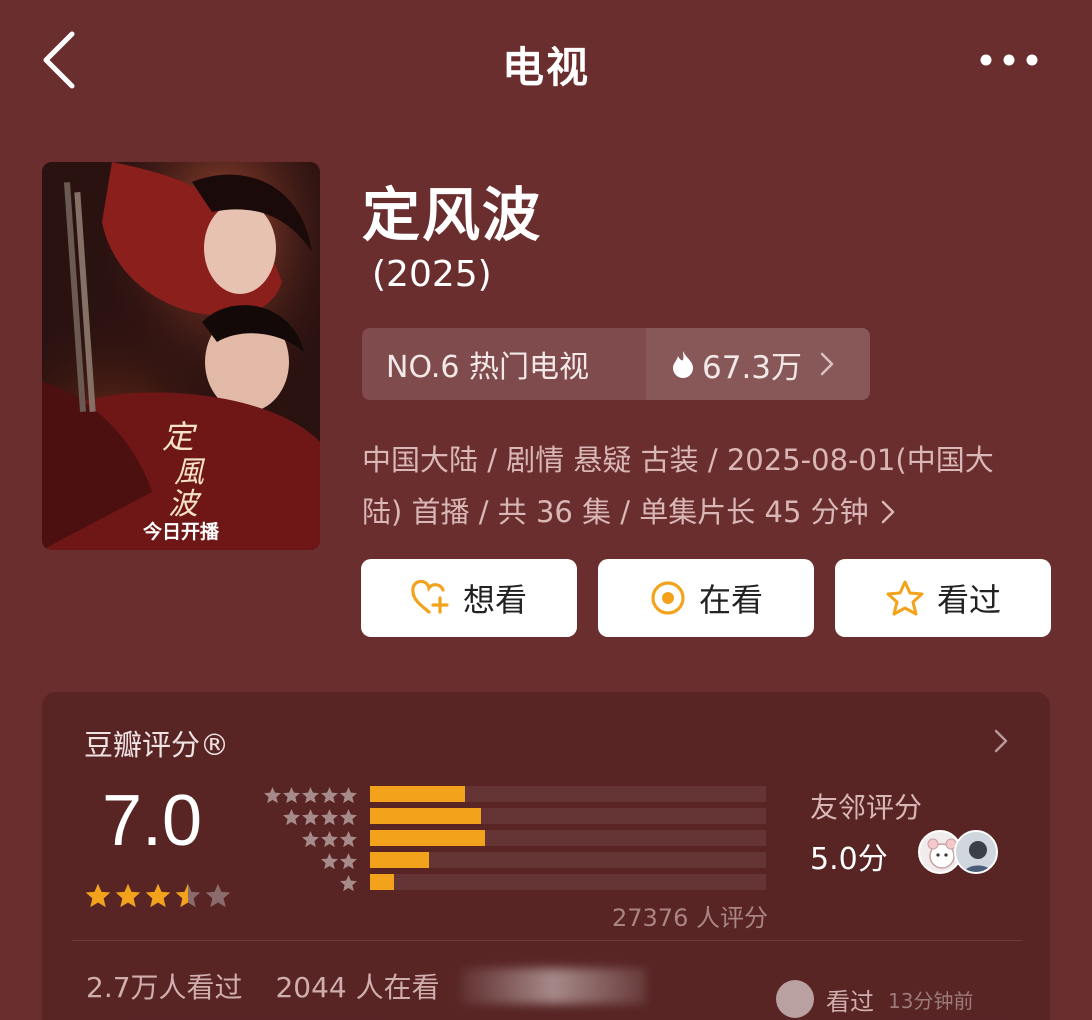 The width and height of the screenshot is (1092, 1020). I want to click on activity-action: 看过, so click(850, 1001).